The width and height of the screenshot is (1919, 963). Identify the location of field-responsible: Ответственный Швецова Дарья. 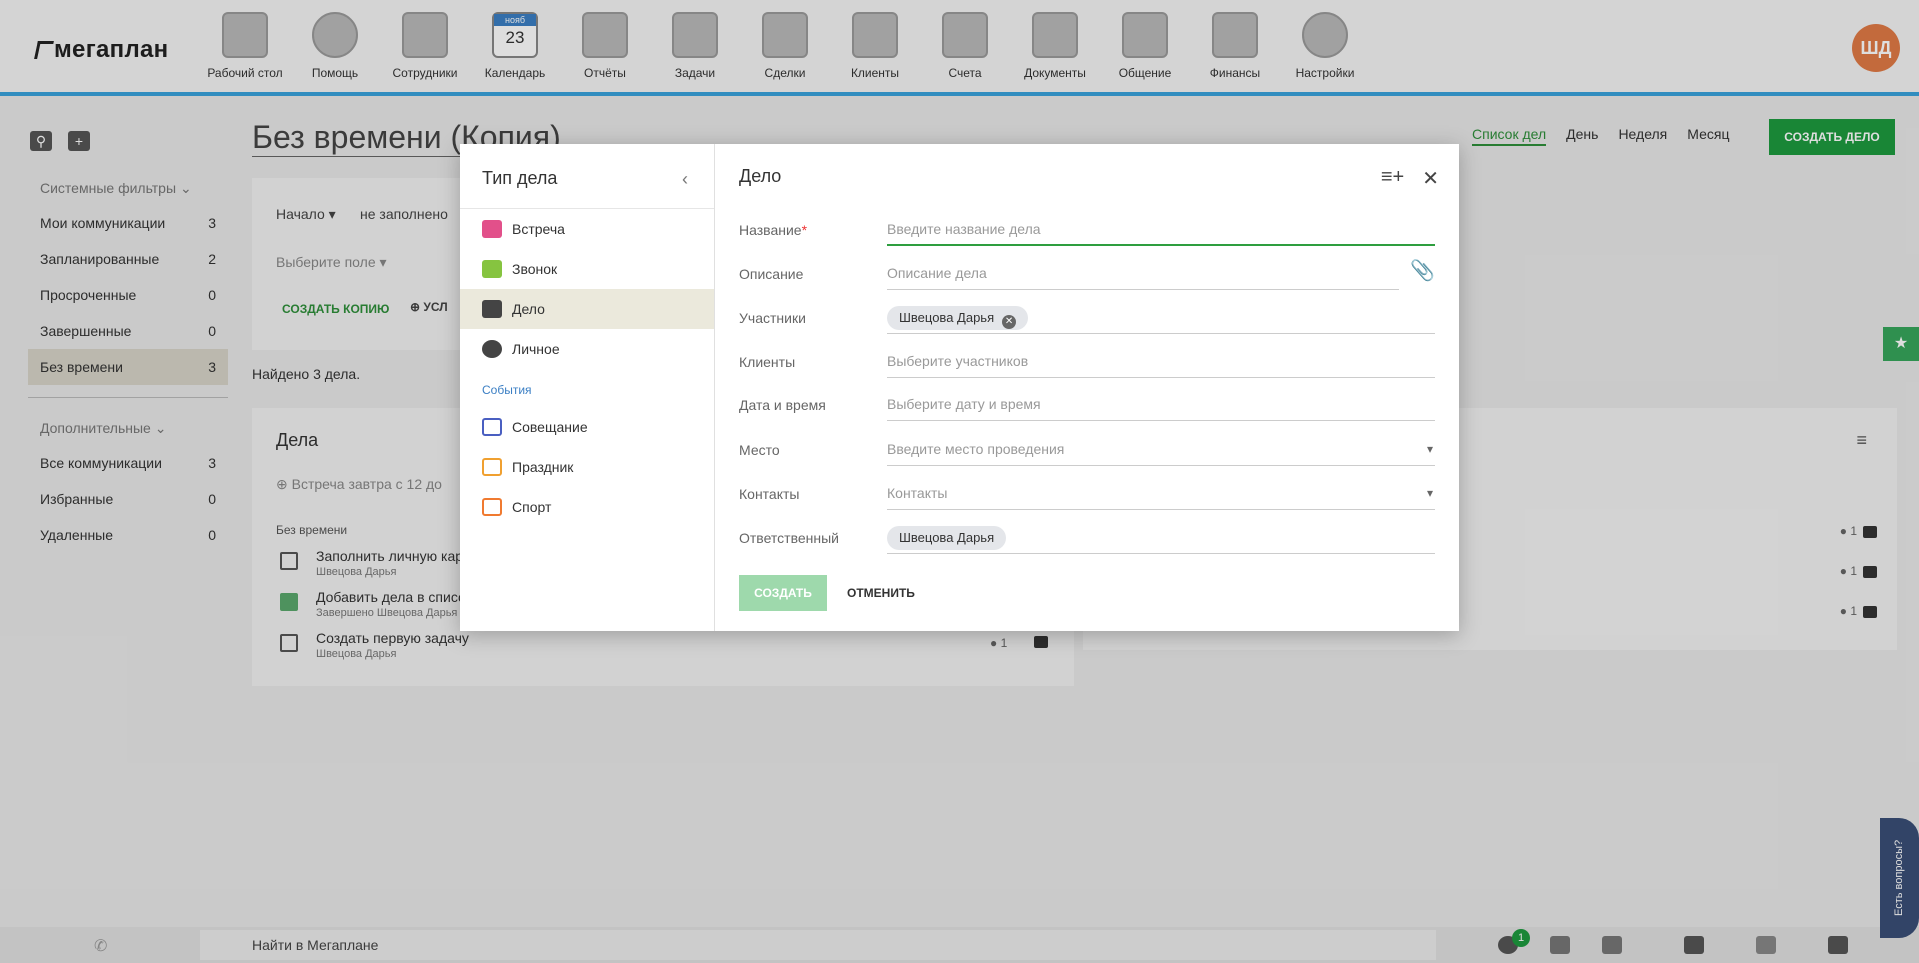
(1087, 542).